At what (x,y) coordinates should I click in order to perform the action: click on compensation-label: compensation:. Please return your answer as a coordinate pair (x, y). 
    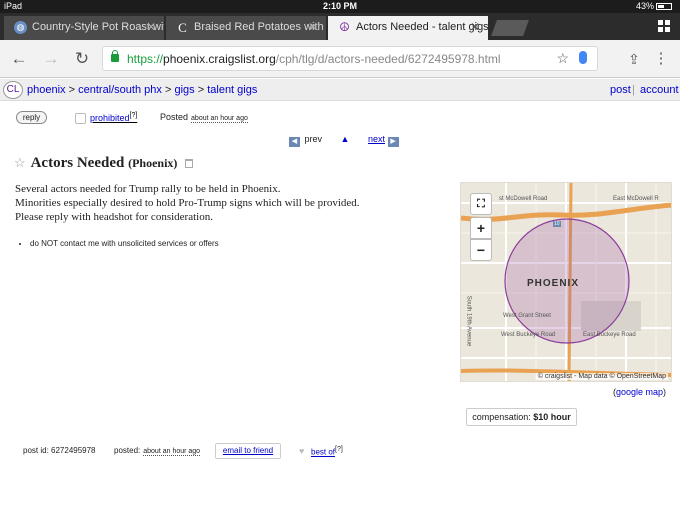
    Looking at the image, I should click on (501, 417).